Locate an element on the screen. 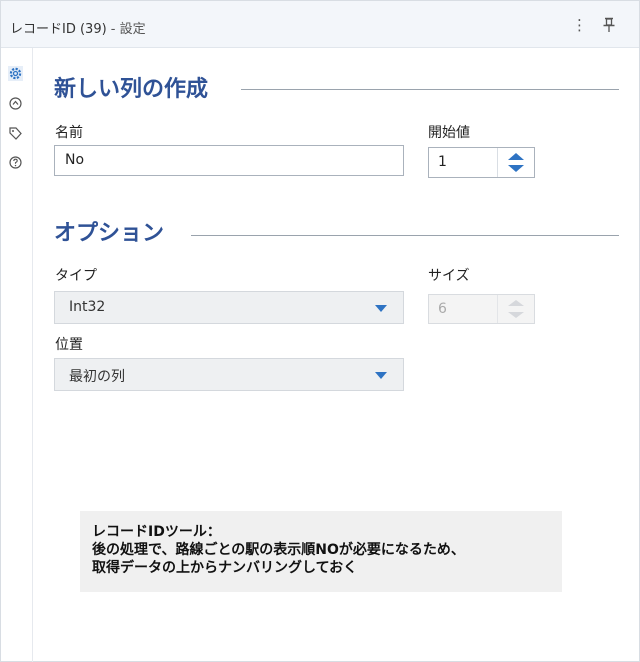 Image resolution: width=640 pixels, height=662 pixels. name-input: No is located at coordinates (229, 160).